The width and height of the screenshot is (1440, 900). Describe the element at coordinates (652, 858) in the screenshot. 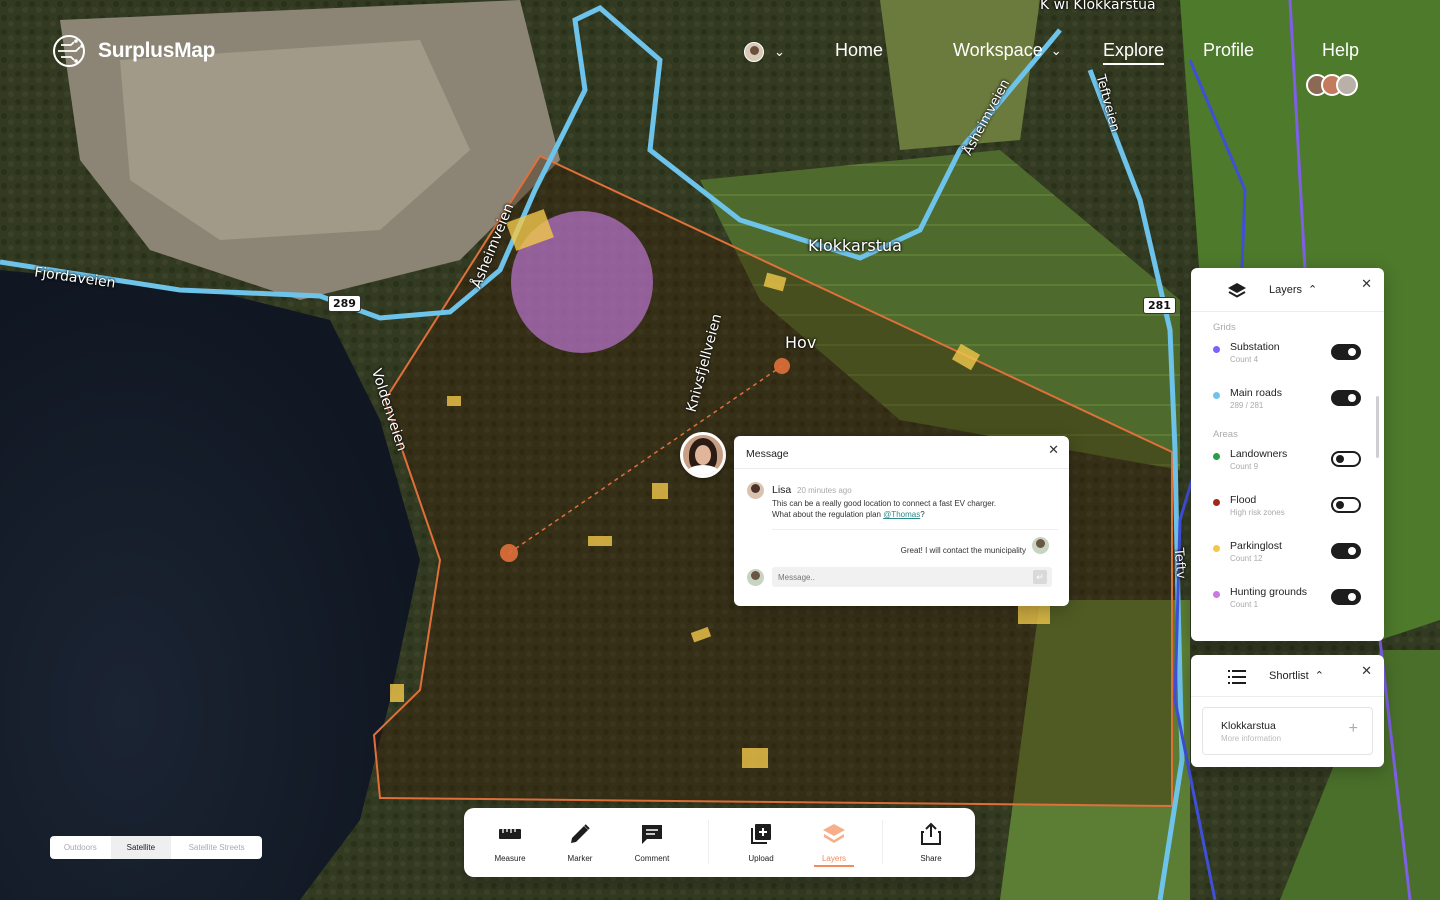

I see `tool-label: Comment` at that location.